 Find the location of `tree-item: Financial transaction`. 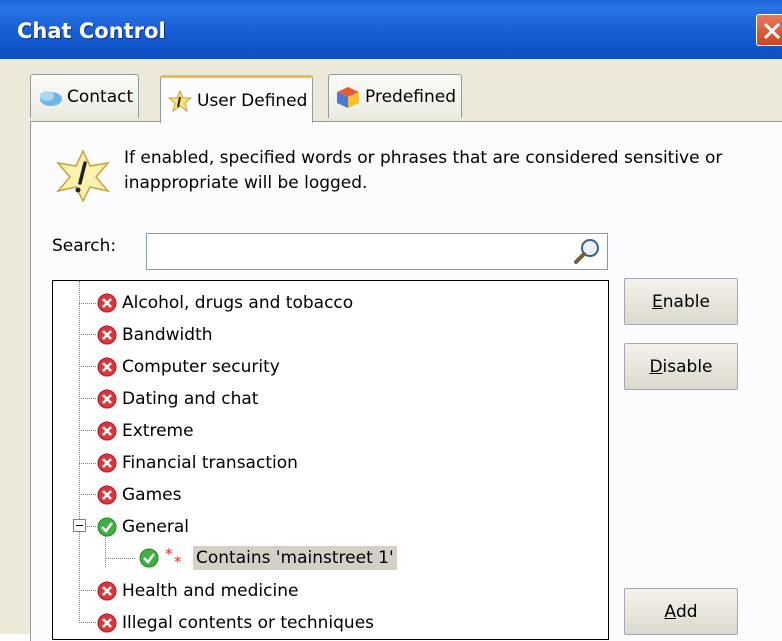

tree-item: Financial transaction is located at coordinates (197, 463).